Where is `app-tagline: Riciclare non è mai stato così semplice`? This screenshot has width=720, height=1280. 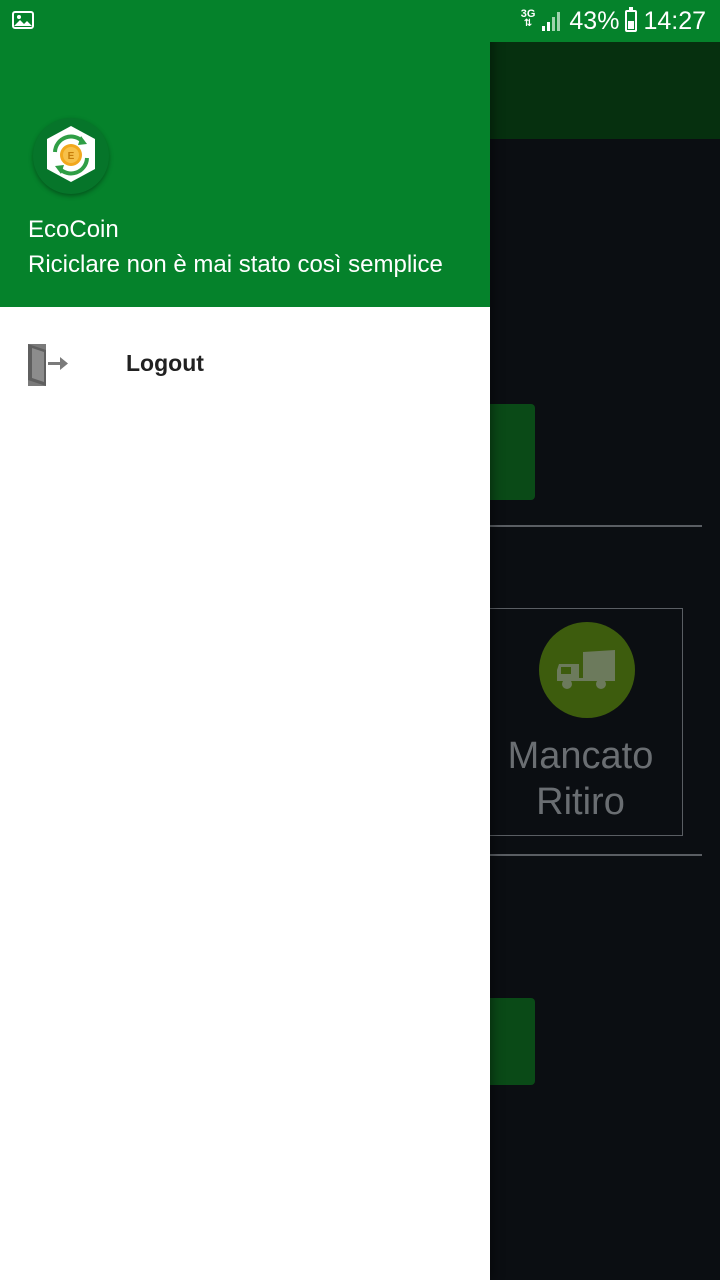 app-tagline: Riciclare non è mai stato così semplice is located at coordinates (235, 264).